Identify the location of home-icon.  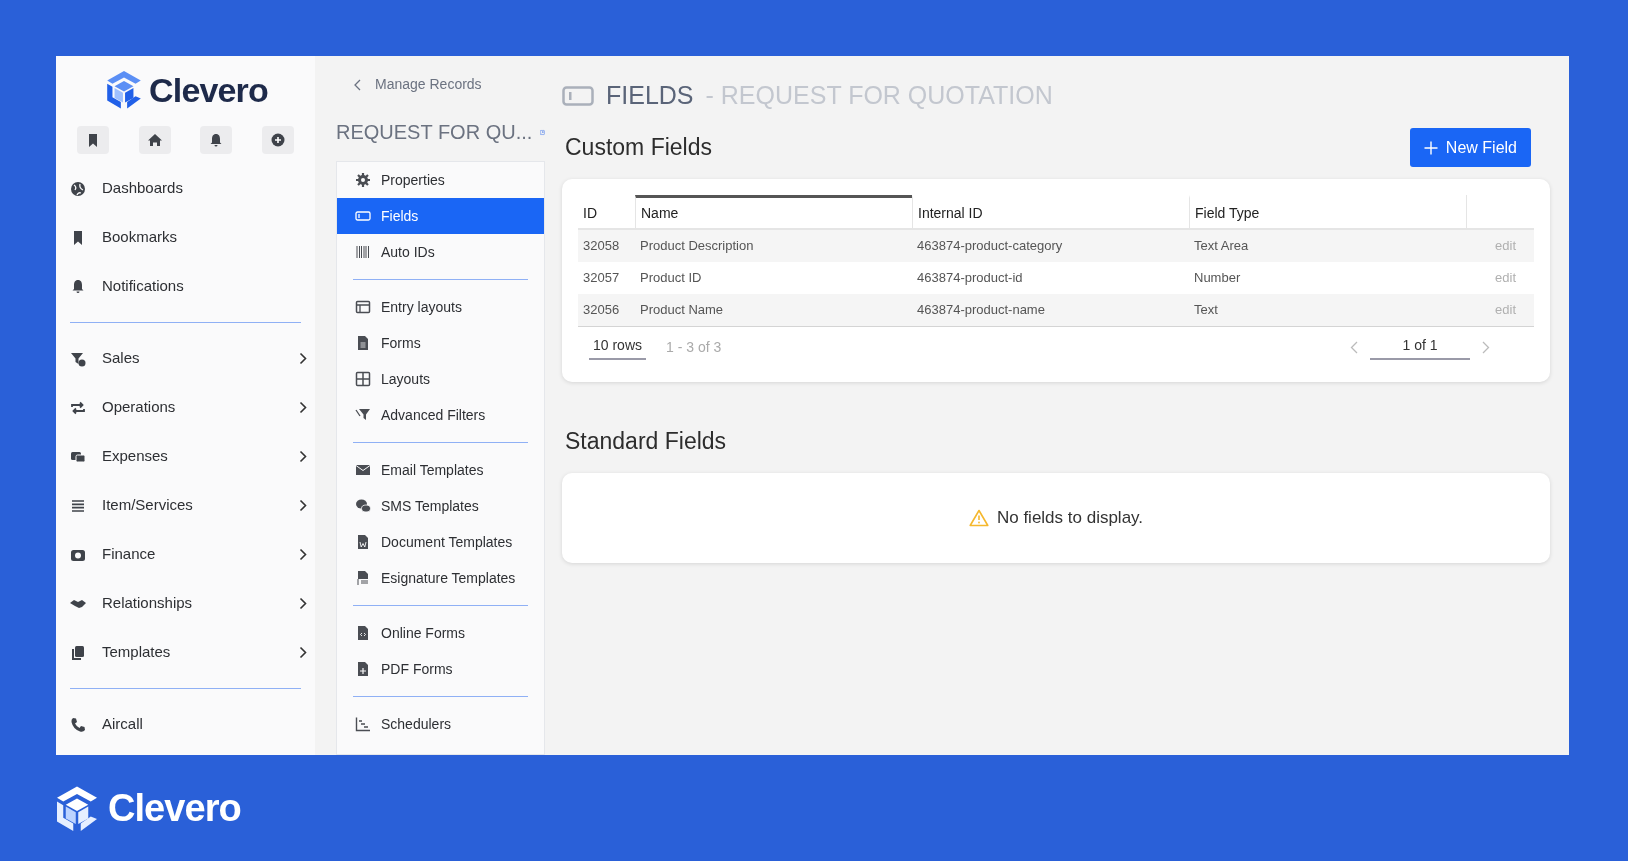
(154, 140).